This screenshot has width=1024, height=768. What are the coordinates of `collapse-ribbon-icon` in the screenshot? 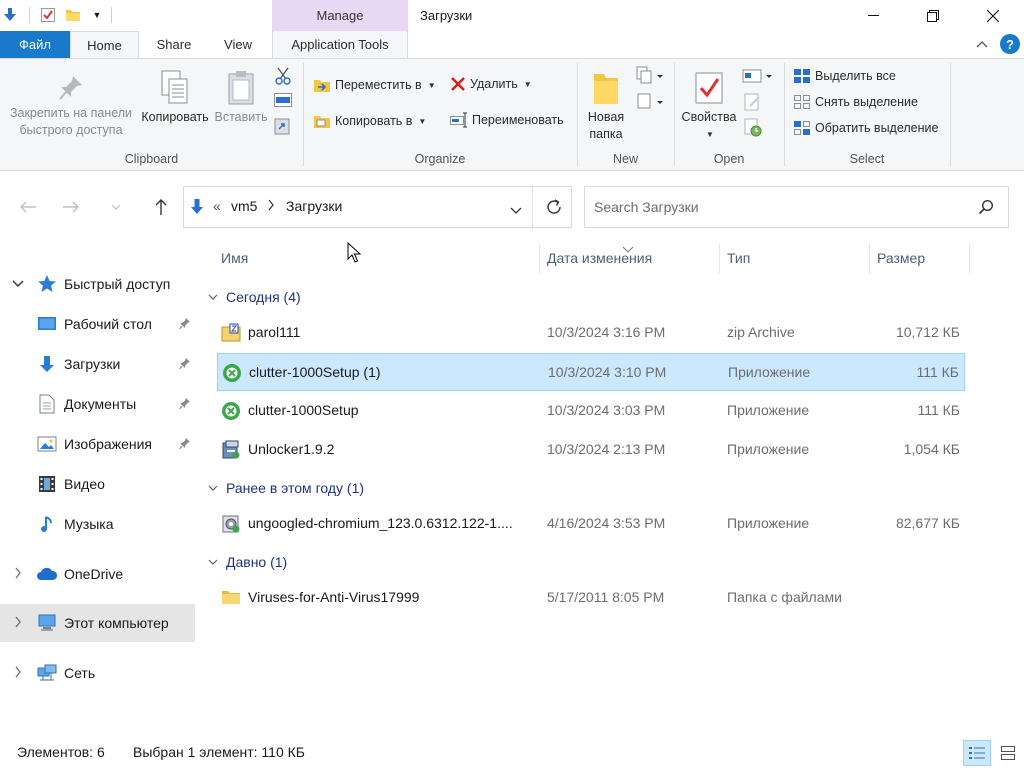 It's located at (982, 44).